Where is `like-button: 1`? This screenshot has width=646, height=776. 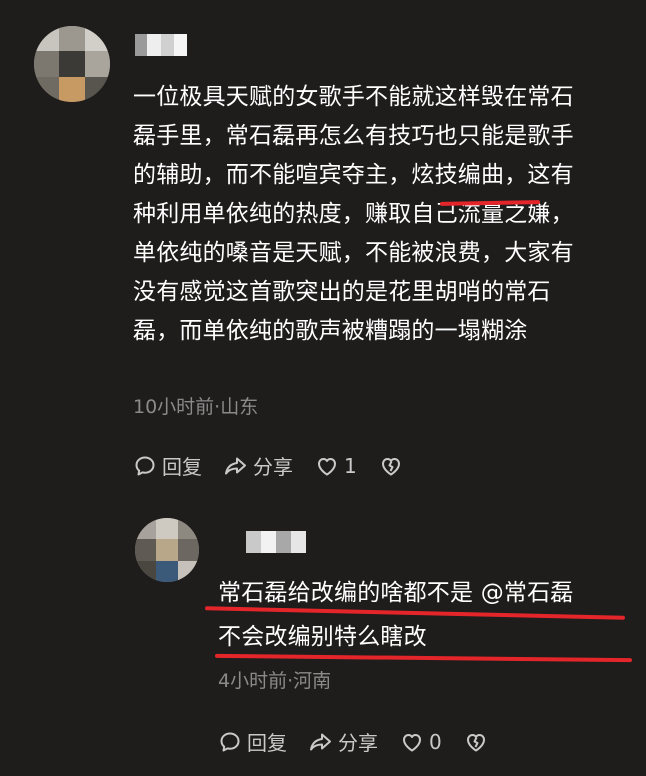
like-button: 1 is located at coordinates (336, 466).